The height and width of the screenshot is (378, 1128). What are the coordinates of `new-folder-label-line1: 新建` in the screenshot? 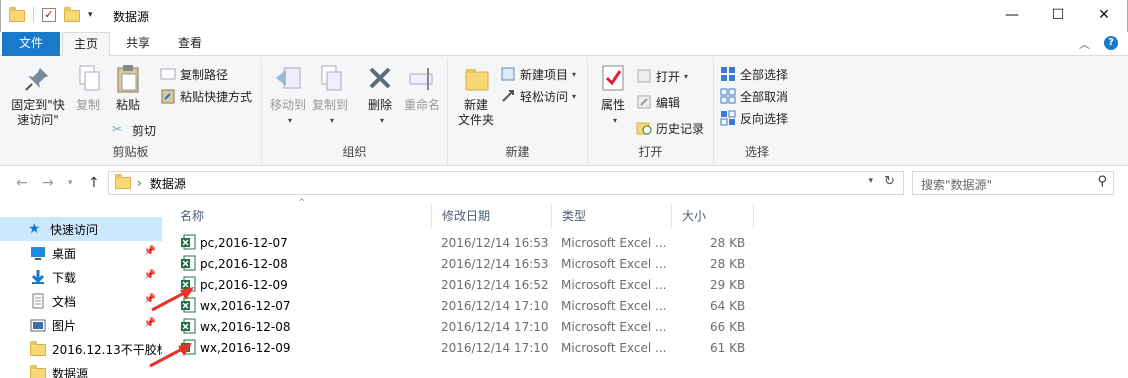 It's located at (475, 105).